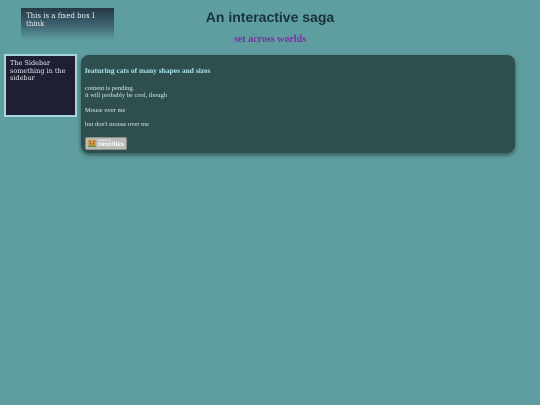 The height and width of the screenshot is (405, 540). I want to click on mouse-over-text: Mouse over me, so click(298, 111).